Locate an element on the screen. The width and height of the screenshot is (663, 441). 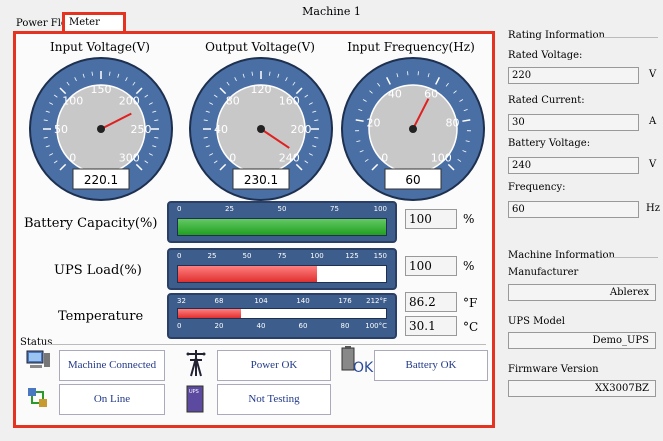
input-frequency-gauge: 0 20 40 60 80 100 60 is located at coordinates (413, 129).